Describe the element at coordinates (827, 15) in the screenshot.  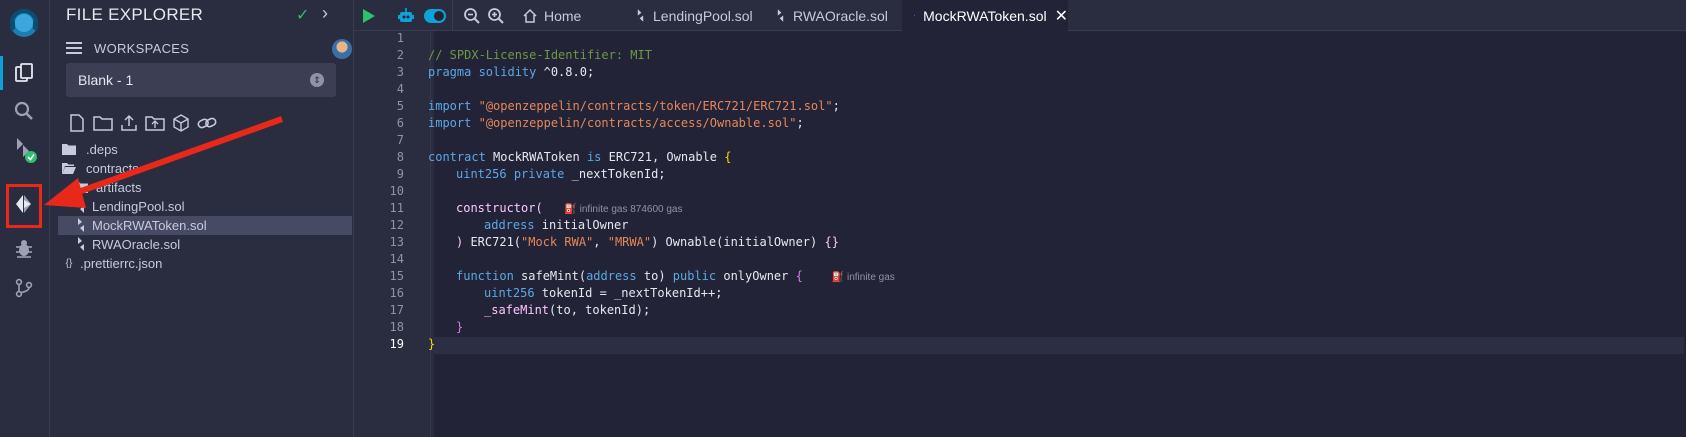
I see `tab-rwaoracle: RWAOracle.sol` at that location.